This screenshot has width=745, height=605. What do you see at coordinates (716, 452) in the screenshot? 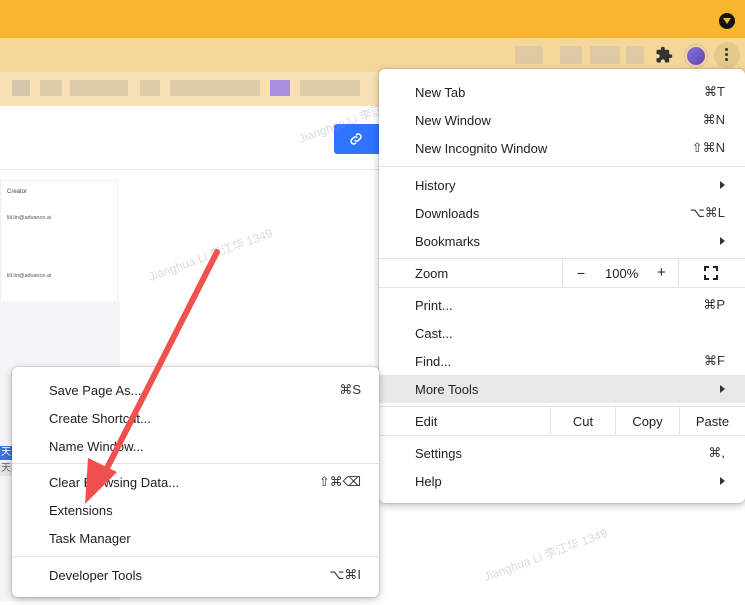
I see `menu-shortcut: ⌘,` at bounding box center [716, 452].